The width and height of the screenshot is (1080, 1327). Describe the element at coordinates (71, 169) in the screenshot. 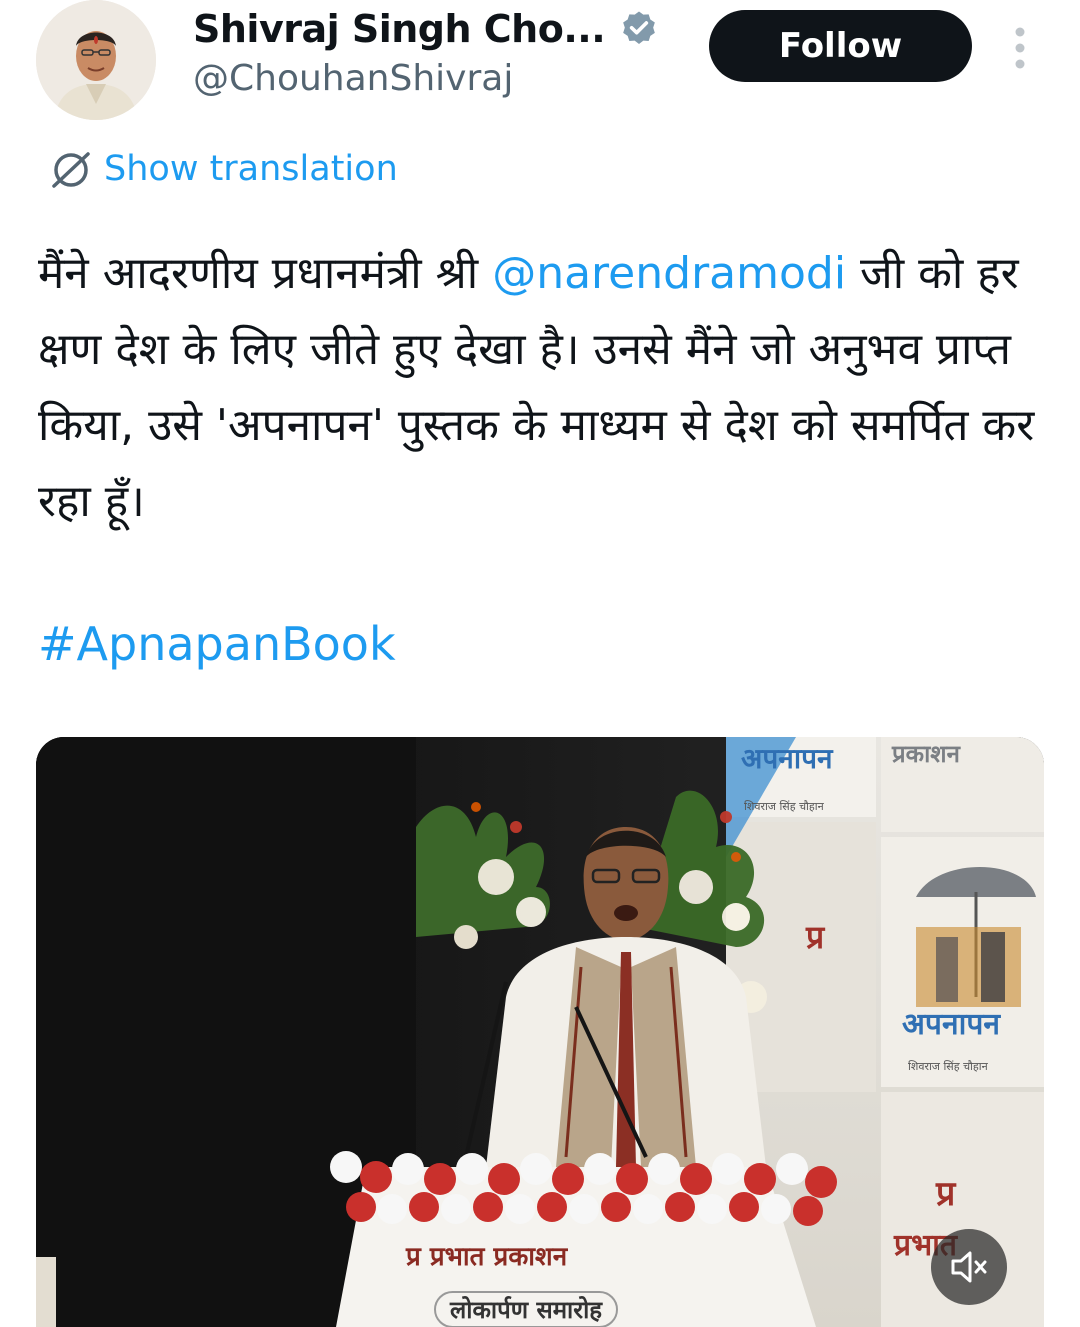

I see `translate-icon` at that location.